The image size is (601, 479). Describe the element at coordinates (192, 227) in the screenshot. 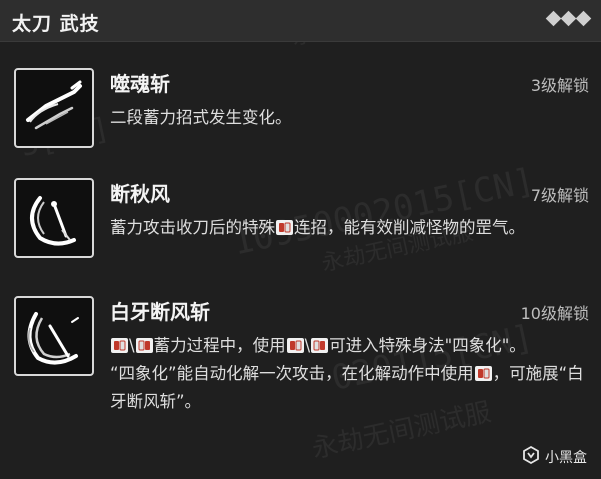

I see `description-text: 蓄力攻击收刀后的特殊` at that location.